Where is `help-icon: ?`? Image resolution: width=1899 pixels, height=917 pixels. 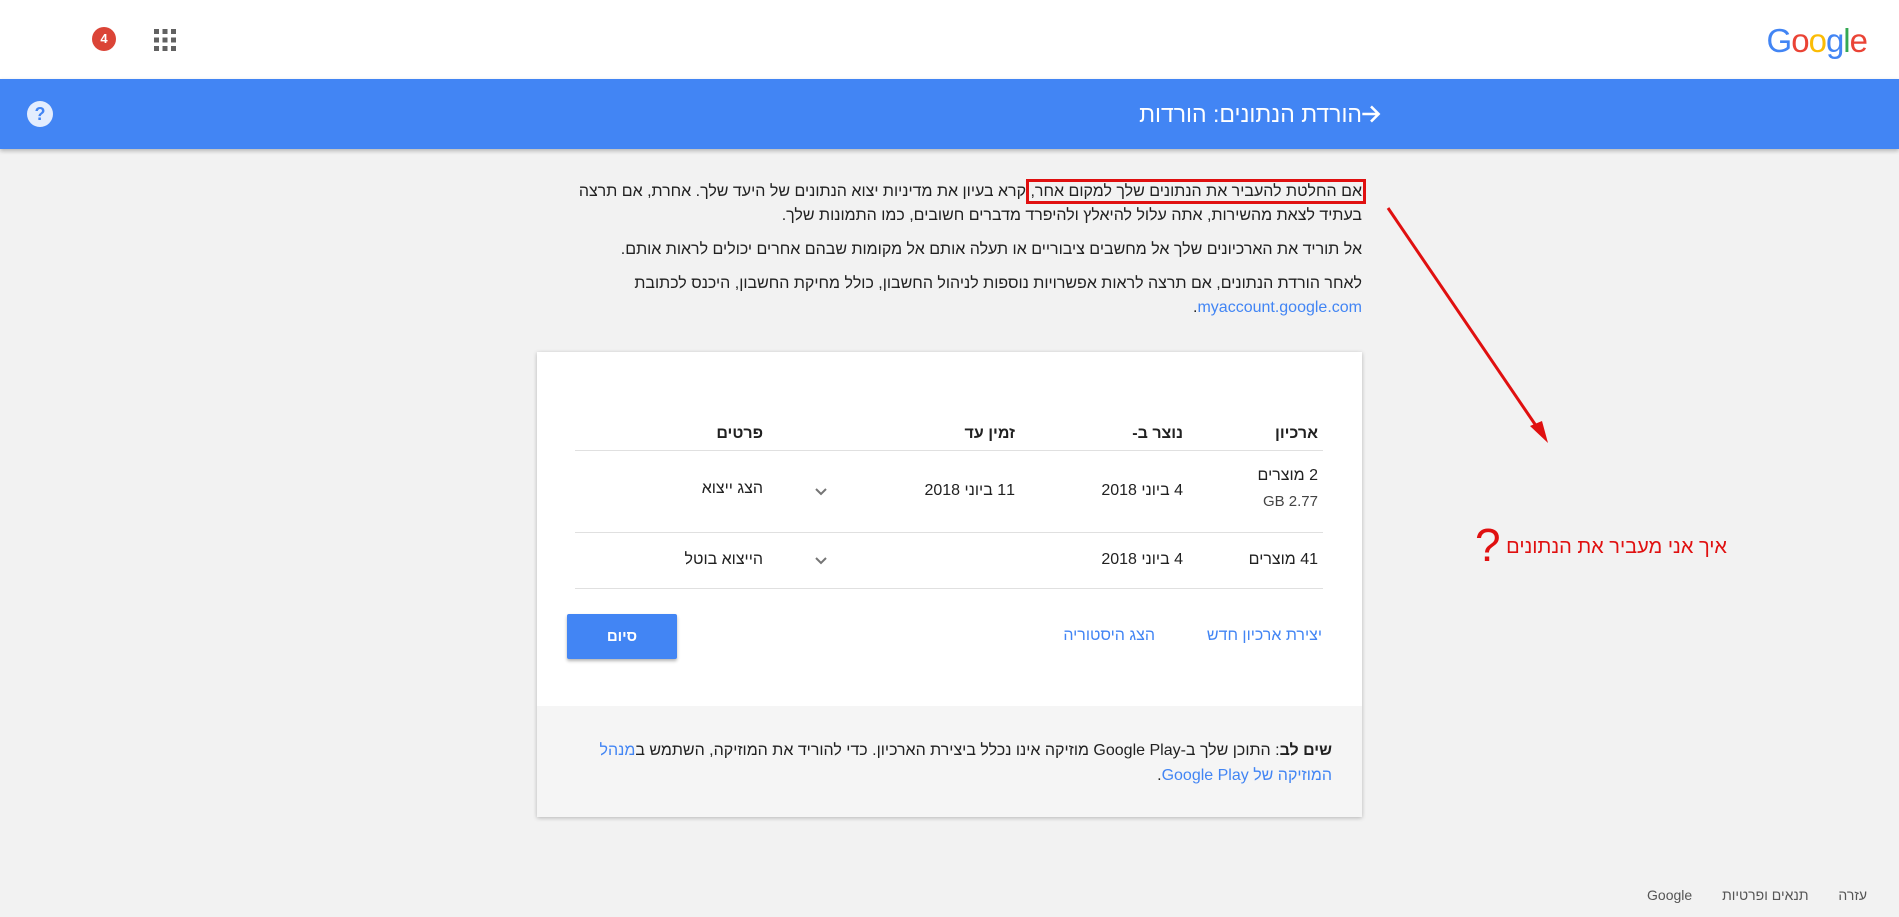
help-icon: ? is located at coordinates (40, 114).